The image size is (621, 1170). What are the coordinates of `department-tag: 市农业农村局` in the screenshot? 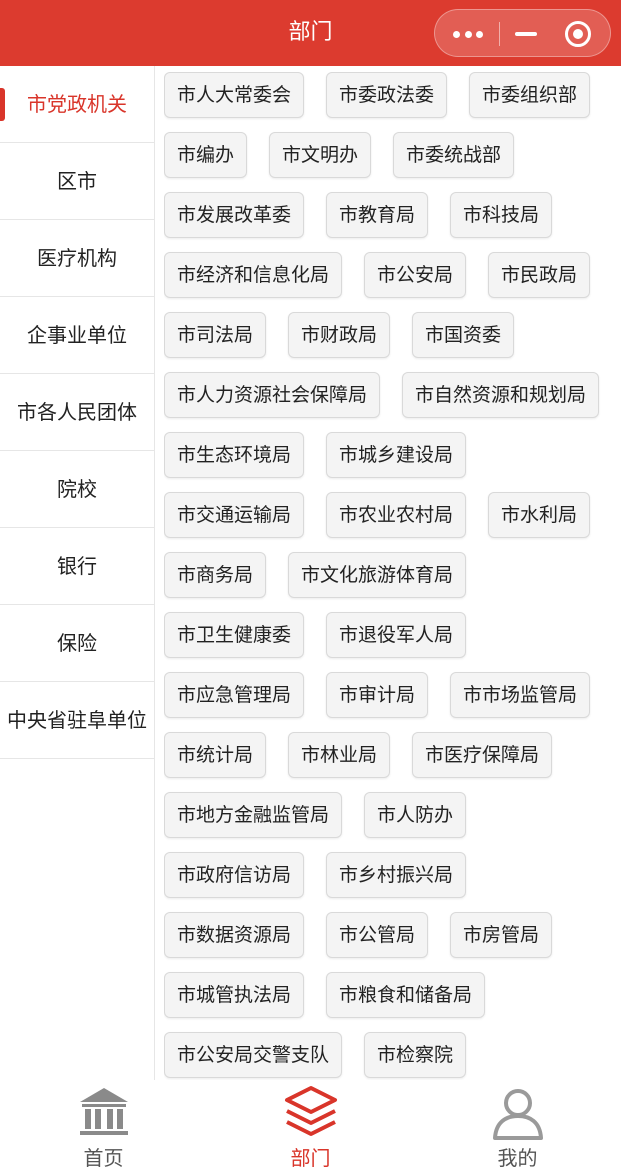 It's located at (396, 515).